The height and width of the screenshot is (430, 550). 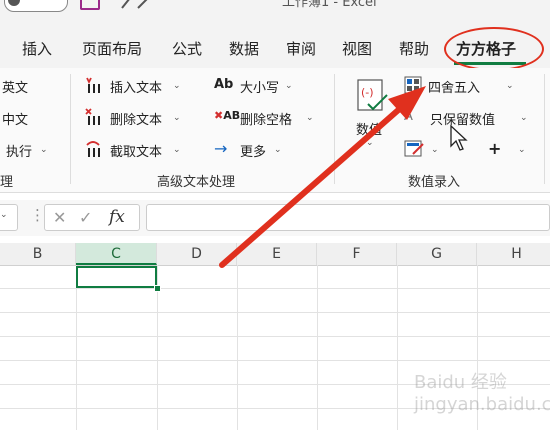 I want to click on watermark: Baidu 经验 jingyan.baidu.com, so click(x=469, y=390).